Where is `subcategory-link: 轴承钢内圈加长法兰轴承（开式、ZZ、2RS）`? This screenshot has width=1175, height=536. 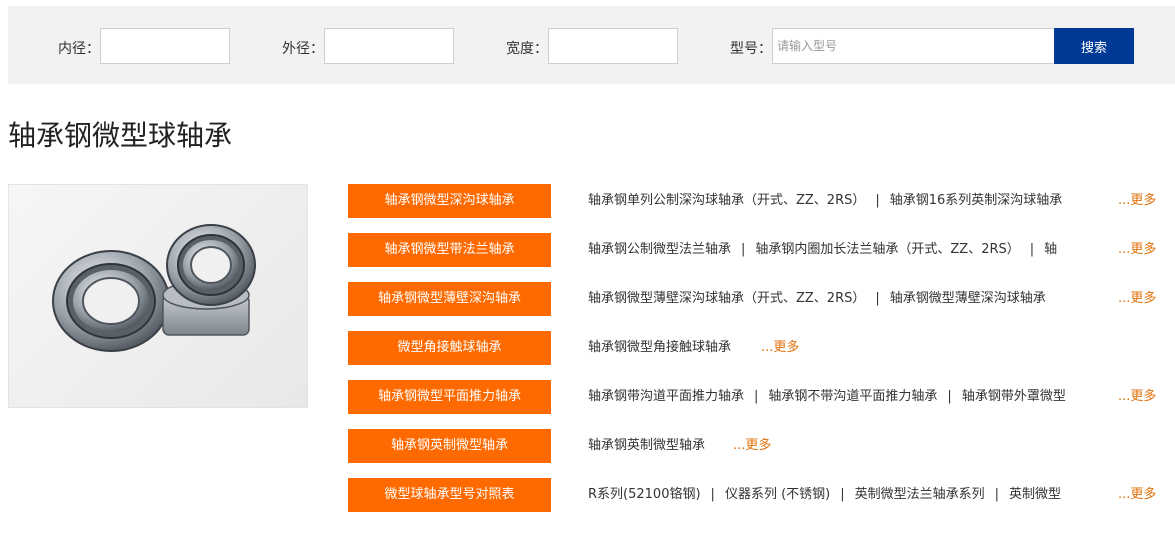
subcategory-link: 轴承钢内圈加长法兰轴承（开式、ZZ、2RS） is located at coordinates (887, 249).